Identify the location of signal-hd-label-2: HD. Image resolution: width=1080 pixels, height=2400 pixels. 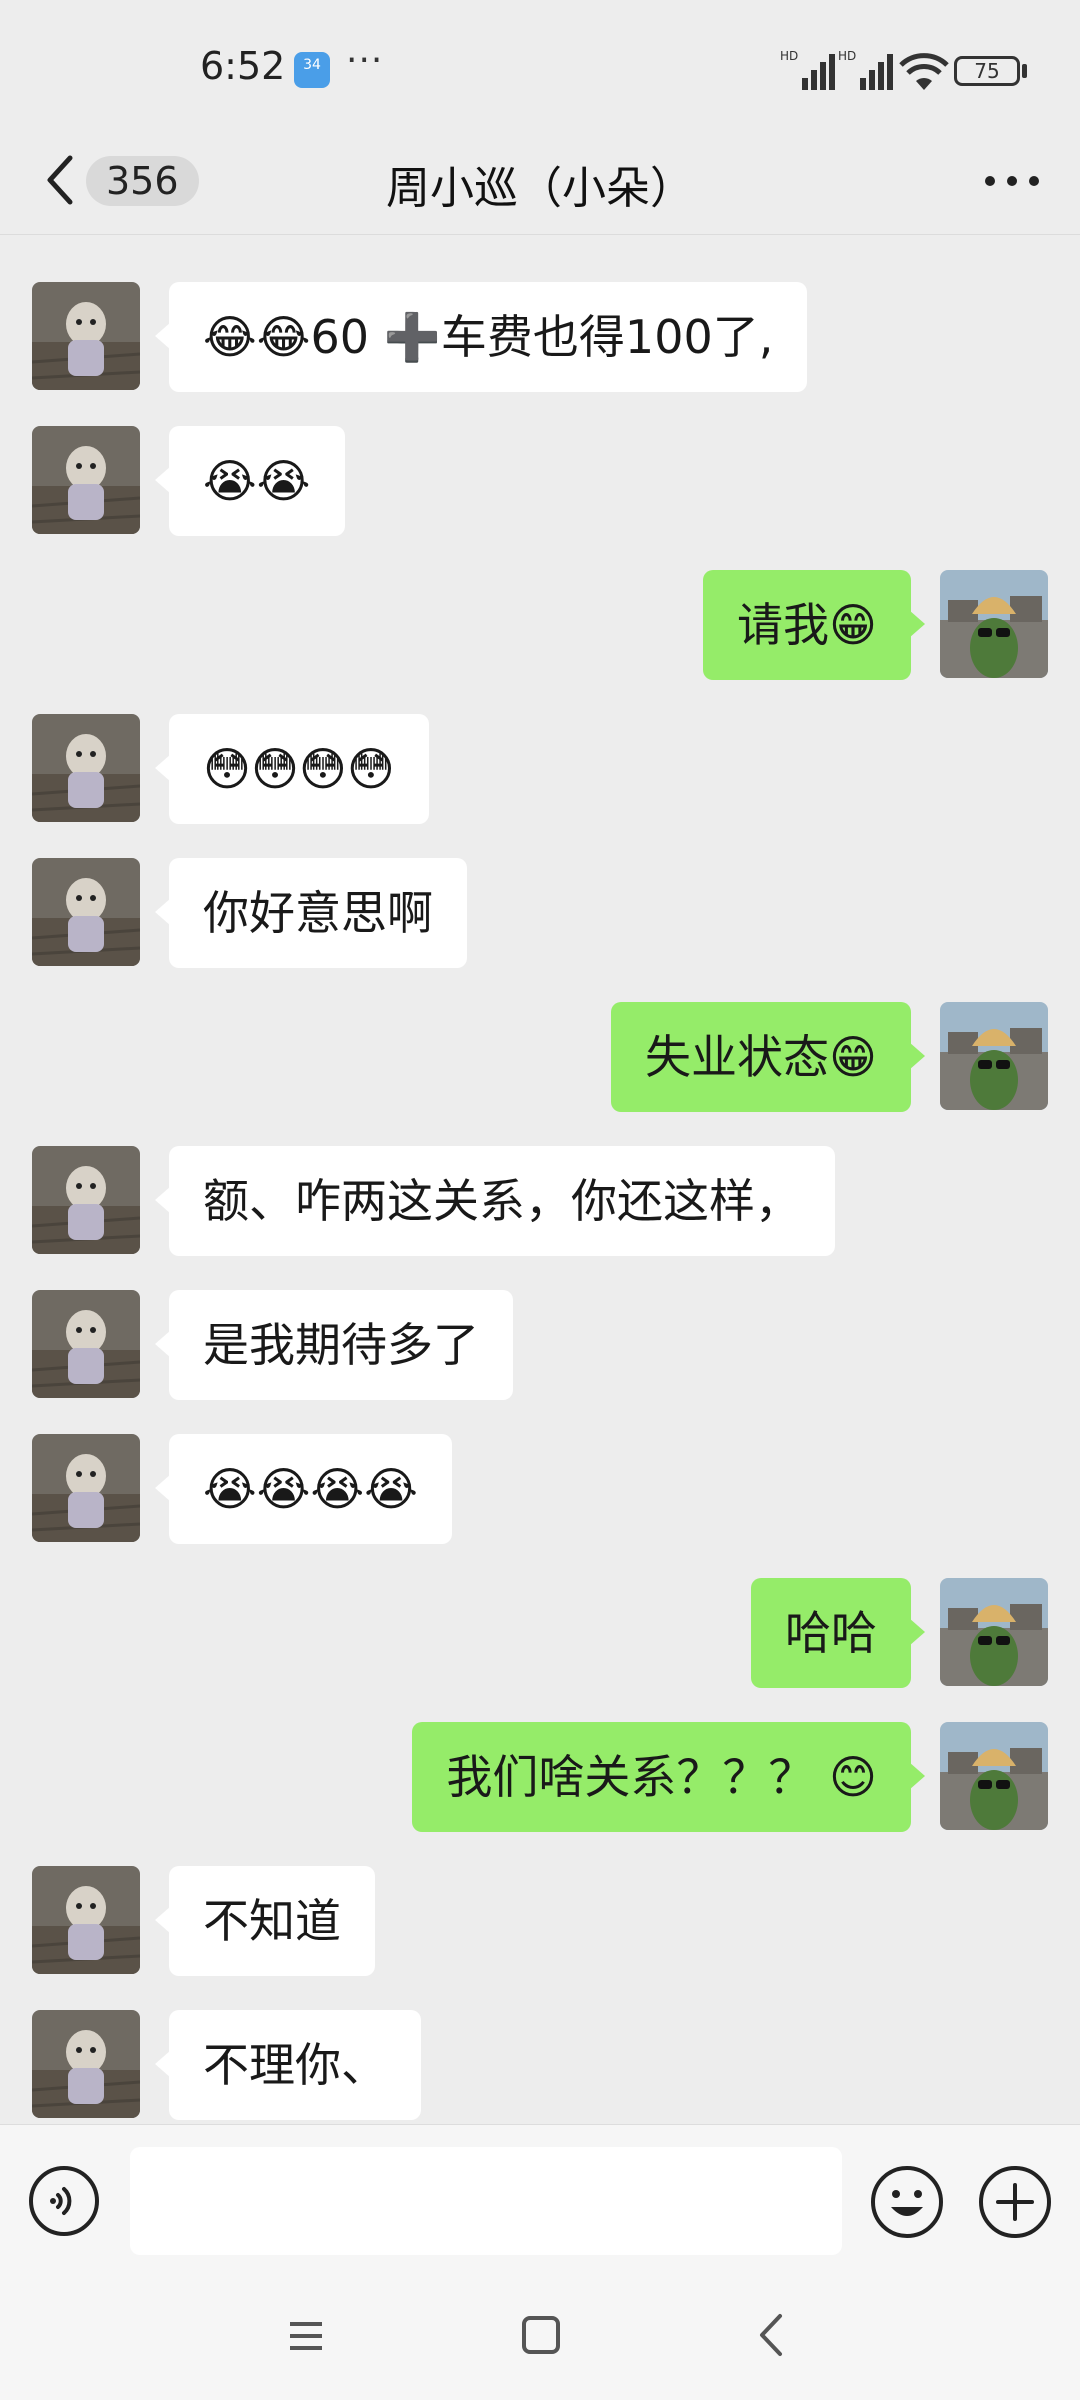
(847, 56).